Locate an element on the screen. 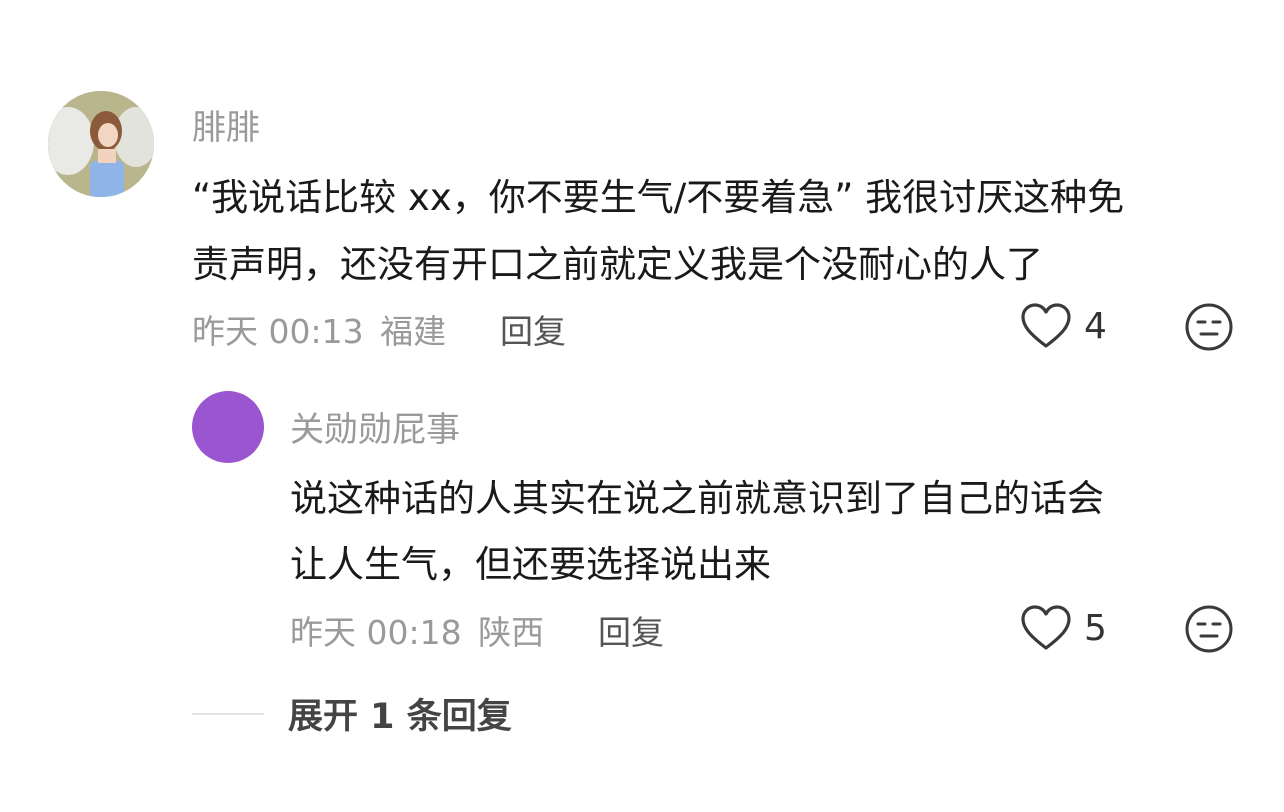 The width and height of the screenshot is (1284, 812). comment-meta: 昨天 00:13 福建 is located at coordinates (319, 329).